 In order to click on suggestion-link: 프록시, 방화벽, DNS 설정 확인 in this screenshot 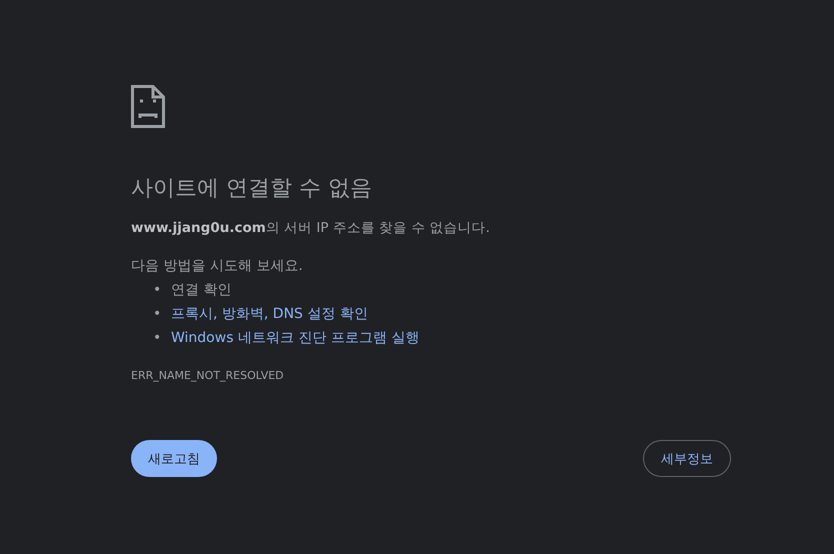, I will do `click(269, 314)`.